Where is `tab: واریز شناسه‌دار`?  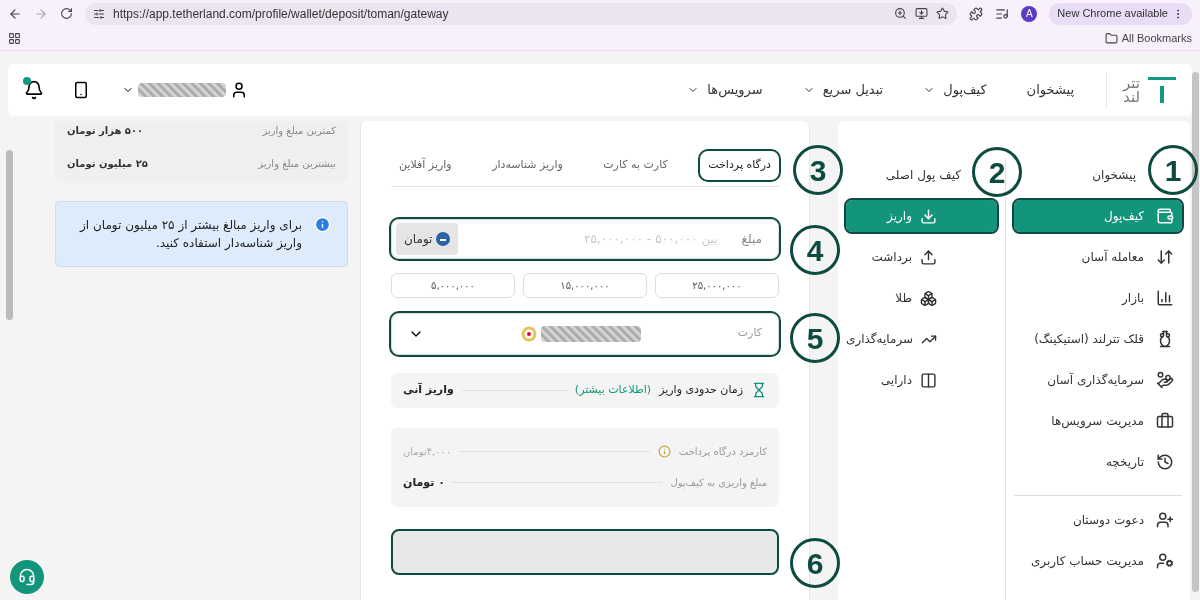
tab: واریز شناسه‌دار is located at coordinates (527, 165).